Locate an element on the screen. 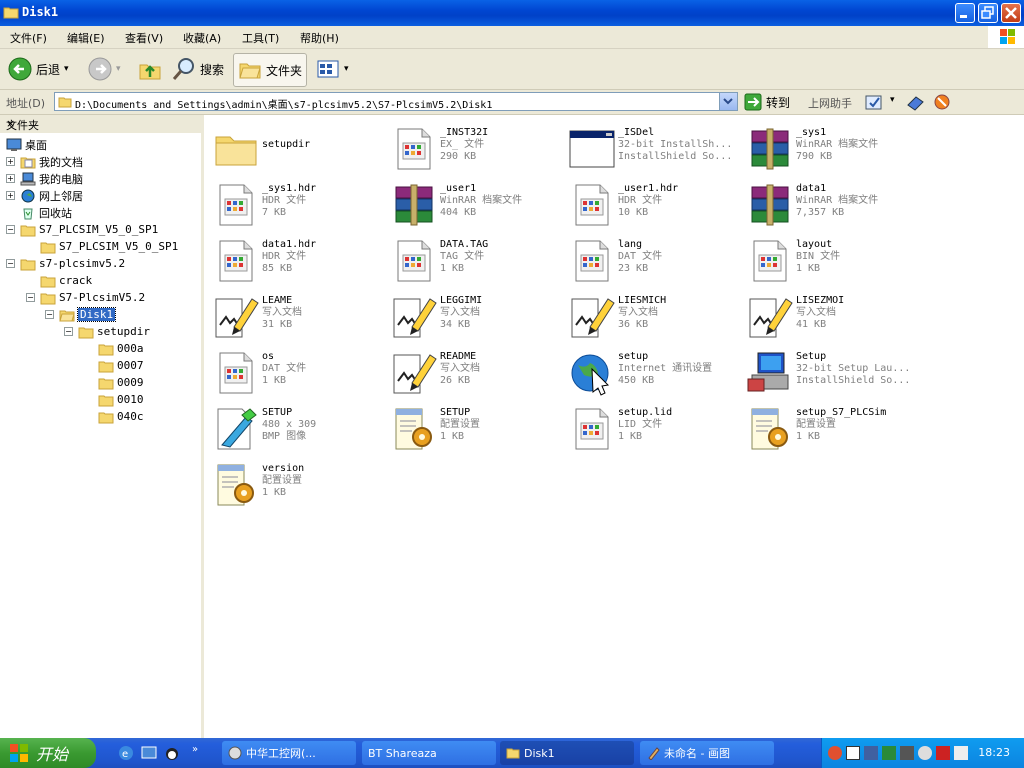 The width and height of the screenshot is (1024, 768). qq-penguin-icon is located at coordinates (172, 753).